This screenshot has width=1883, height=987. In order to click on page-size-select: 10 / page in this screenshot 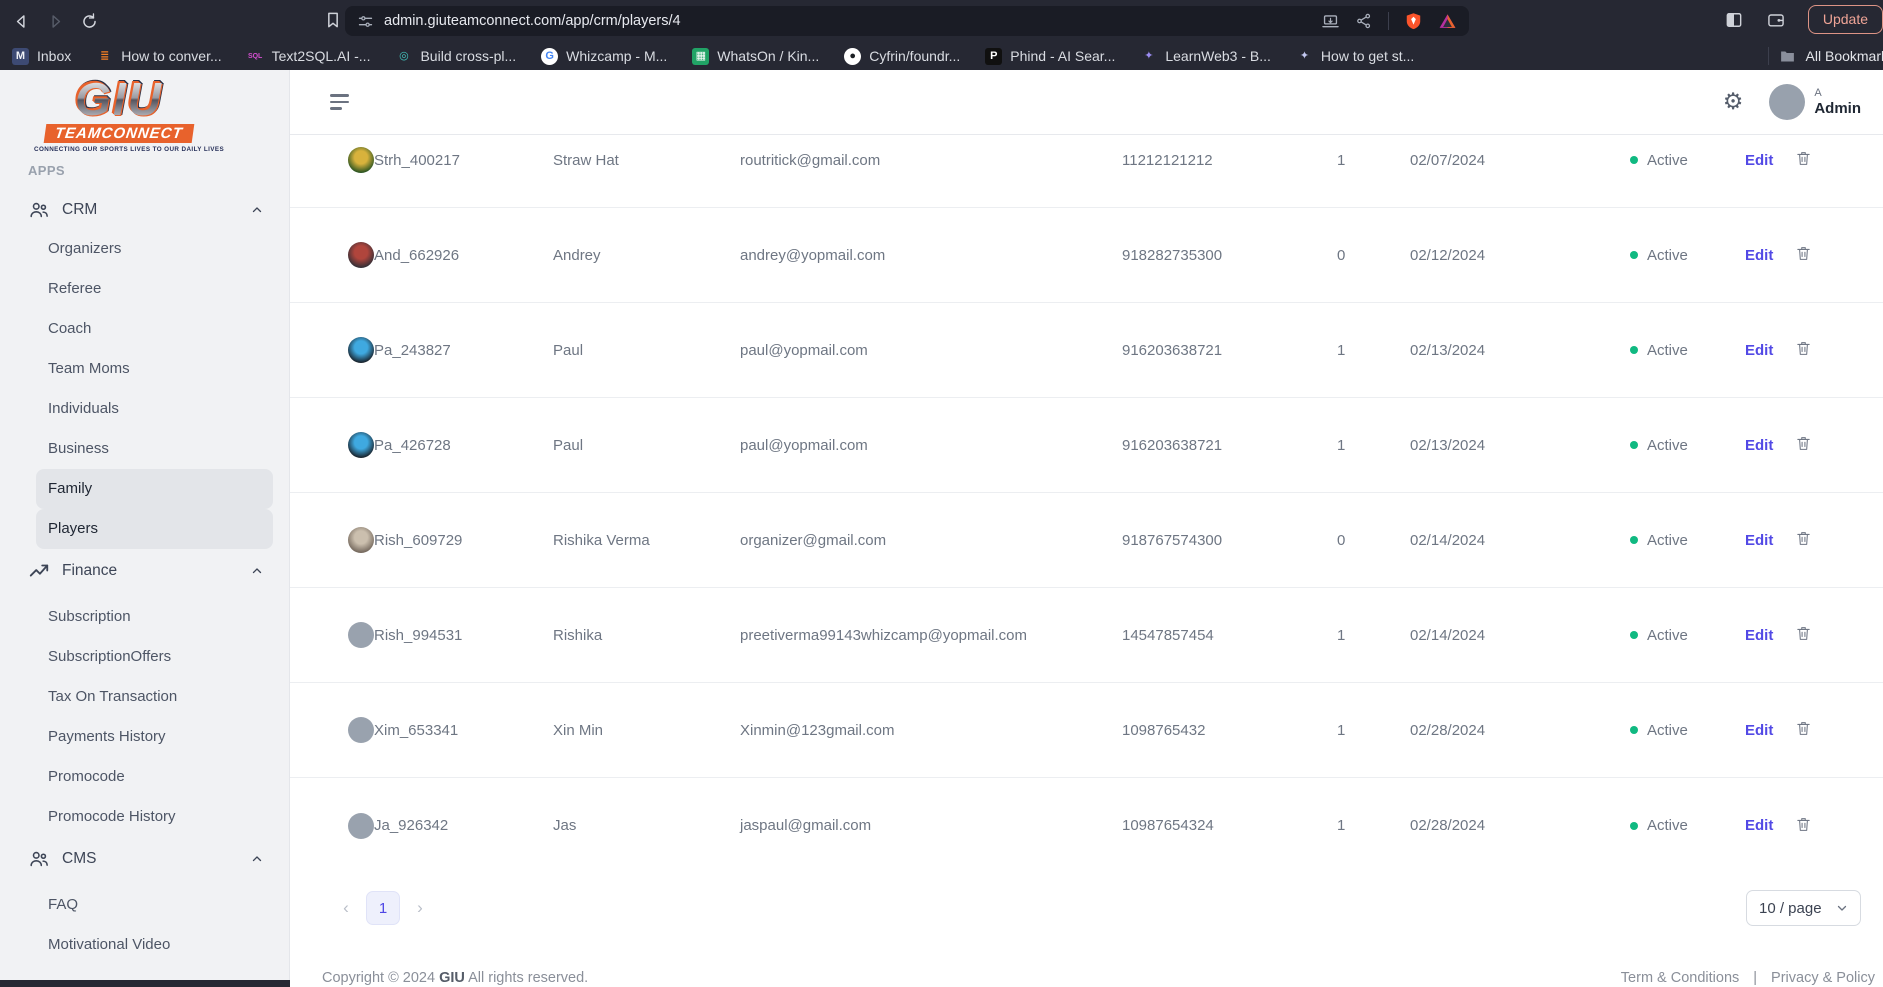, I will do `click(1803, 908)`.